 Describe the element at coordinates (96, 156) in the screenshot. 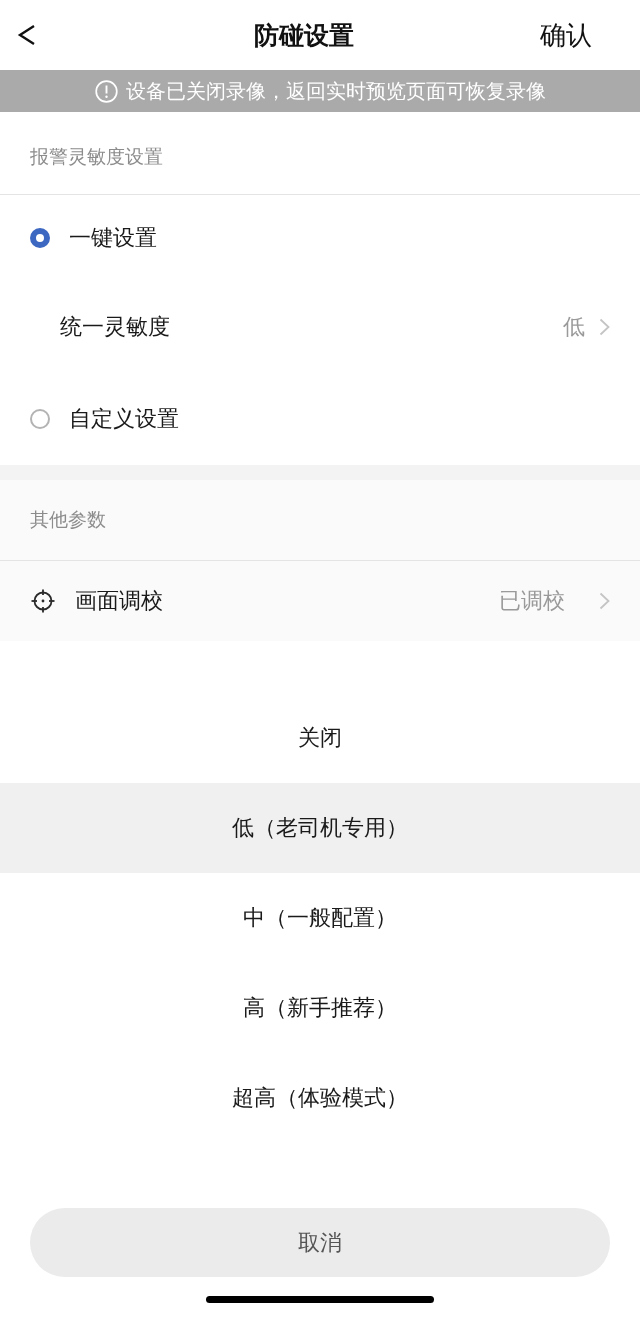

I see `section-title: 报警灵敏度设置` at that location.